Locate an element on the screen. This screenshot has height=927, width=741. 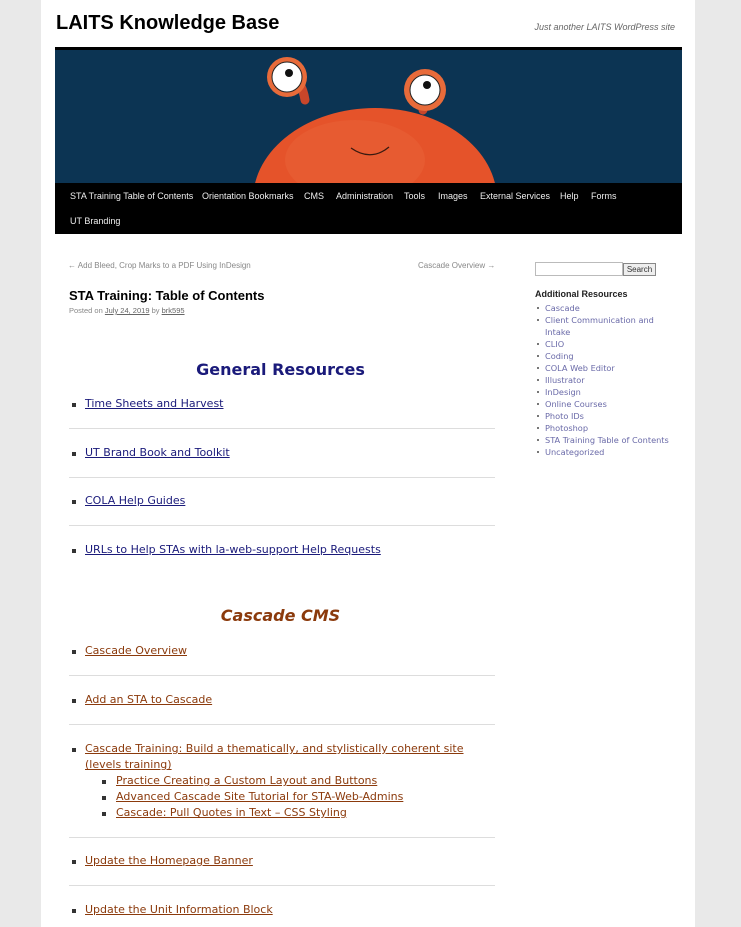
site-title: LAITS Knowledge Base is located at coordinates (167, 23).